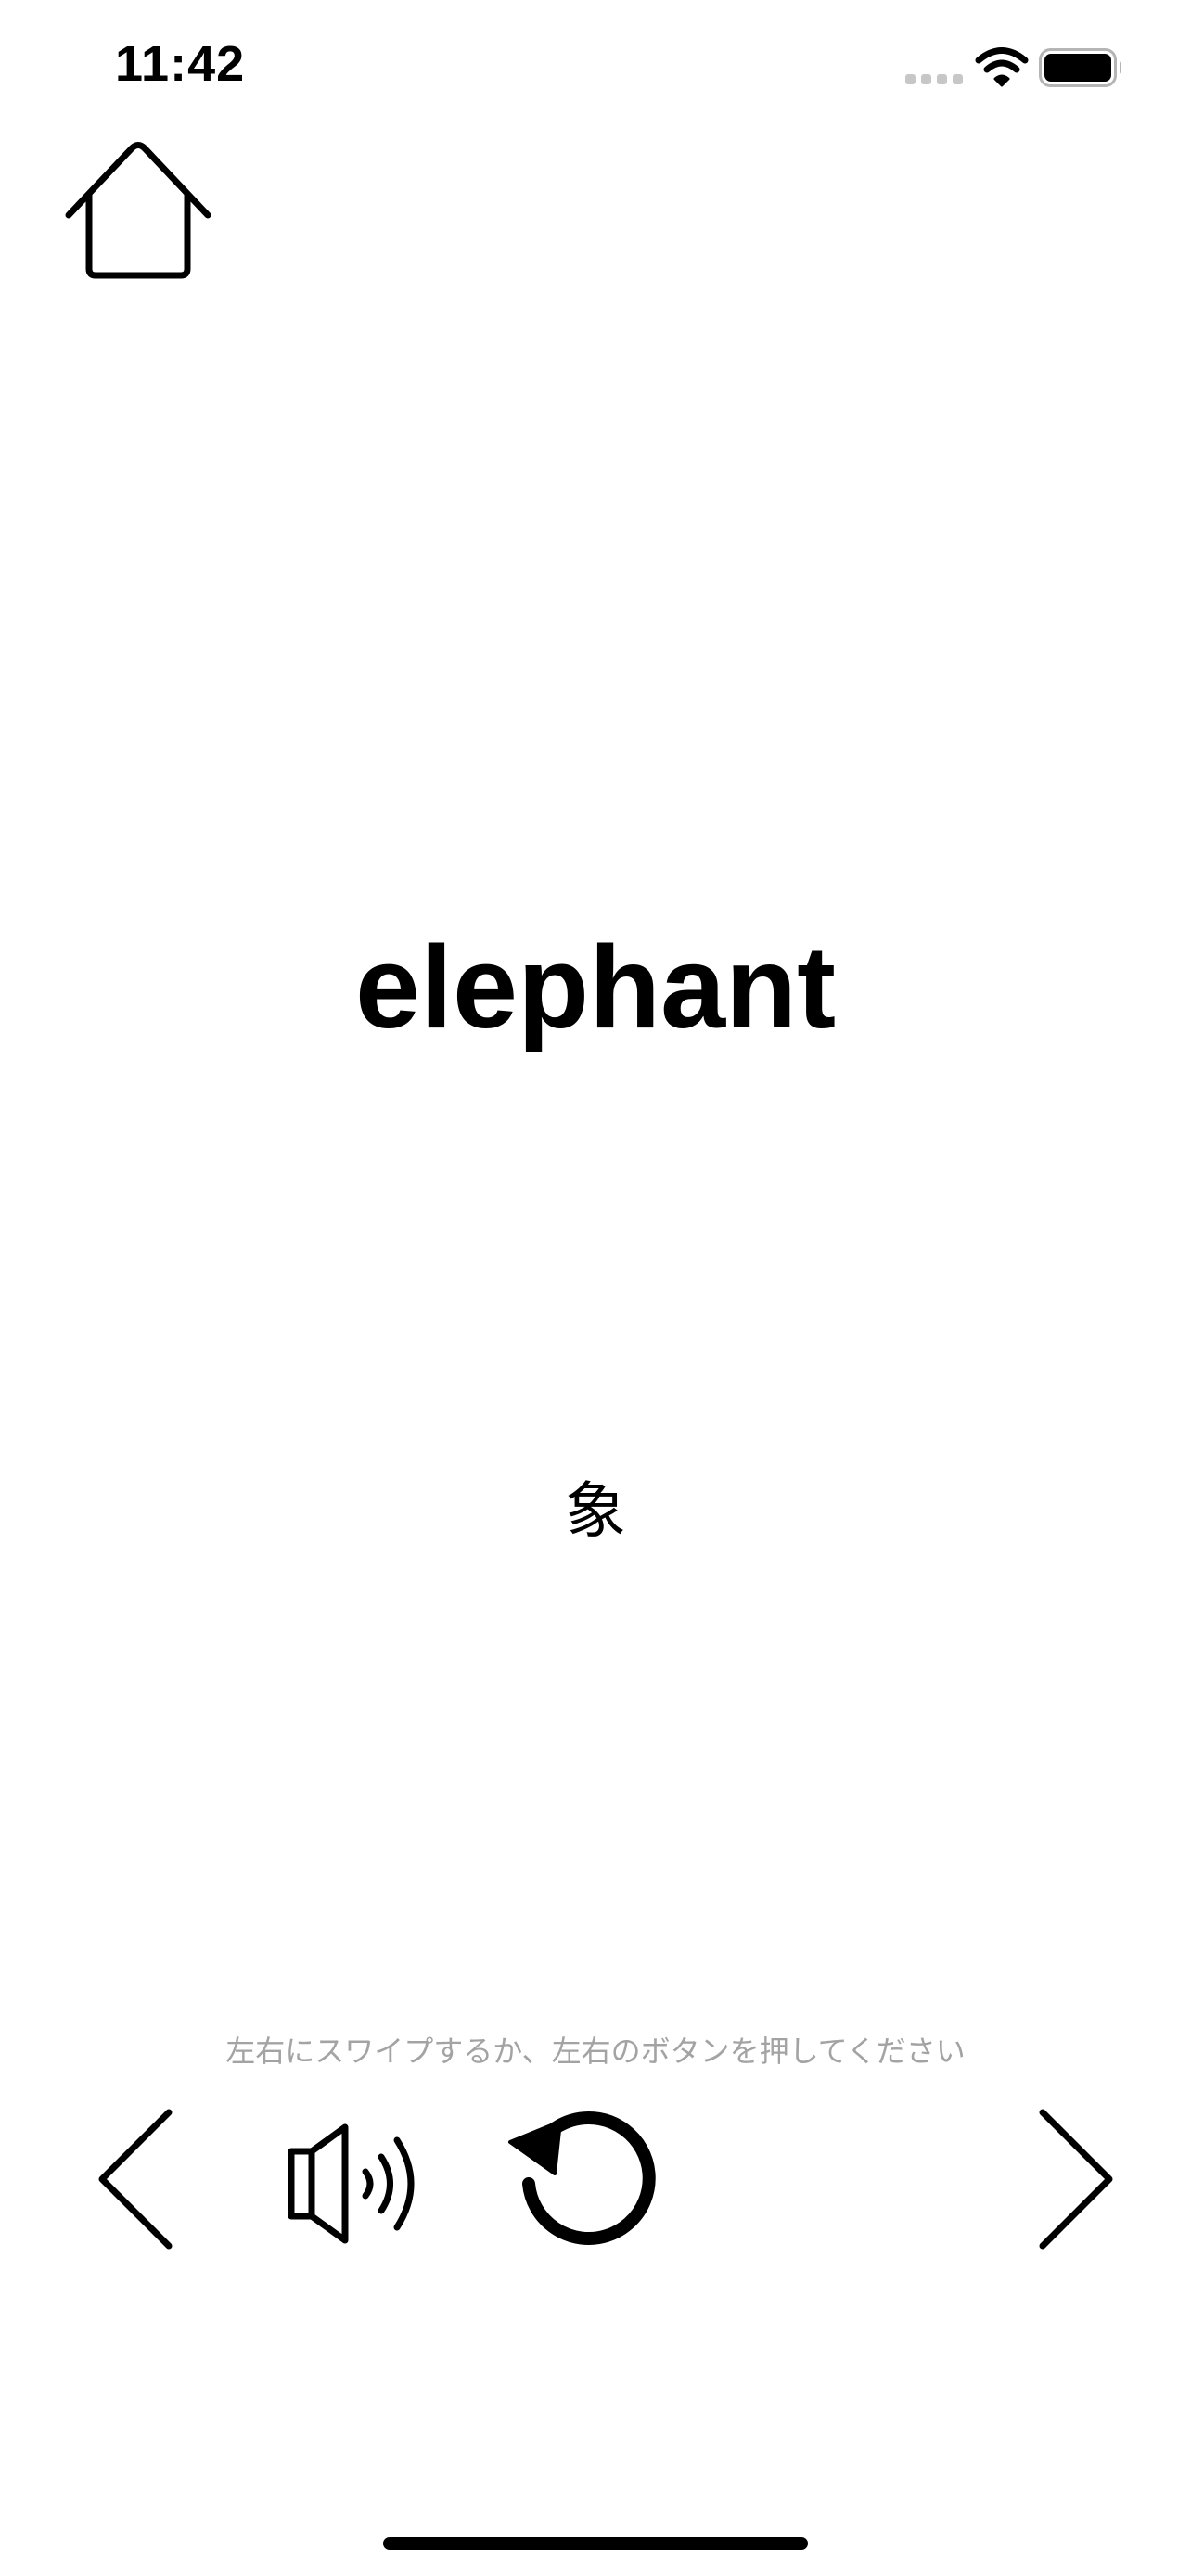  What do you see at coordinates (595, 2543) in the screenshot?
I see `home-indicator` at bounding box center [595, 2543].